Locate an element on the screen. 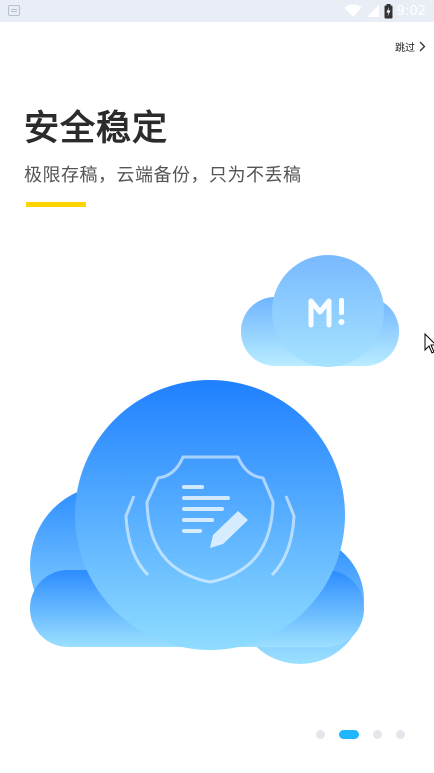 Image resolution: width=434 pixels, height=773 pixels. small-cloud is located at coordinates (320, 311).